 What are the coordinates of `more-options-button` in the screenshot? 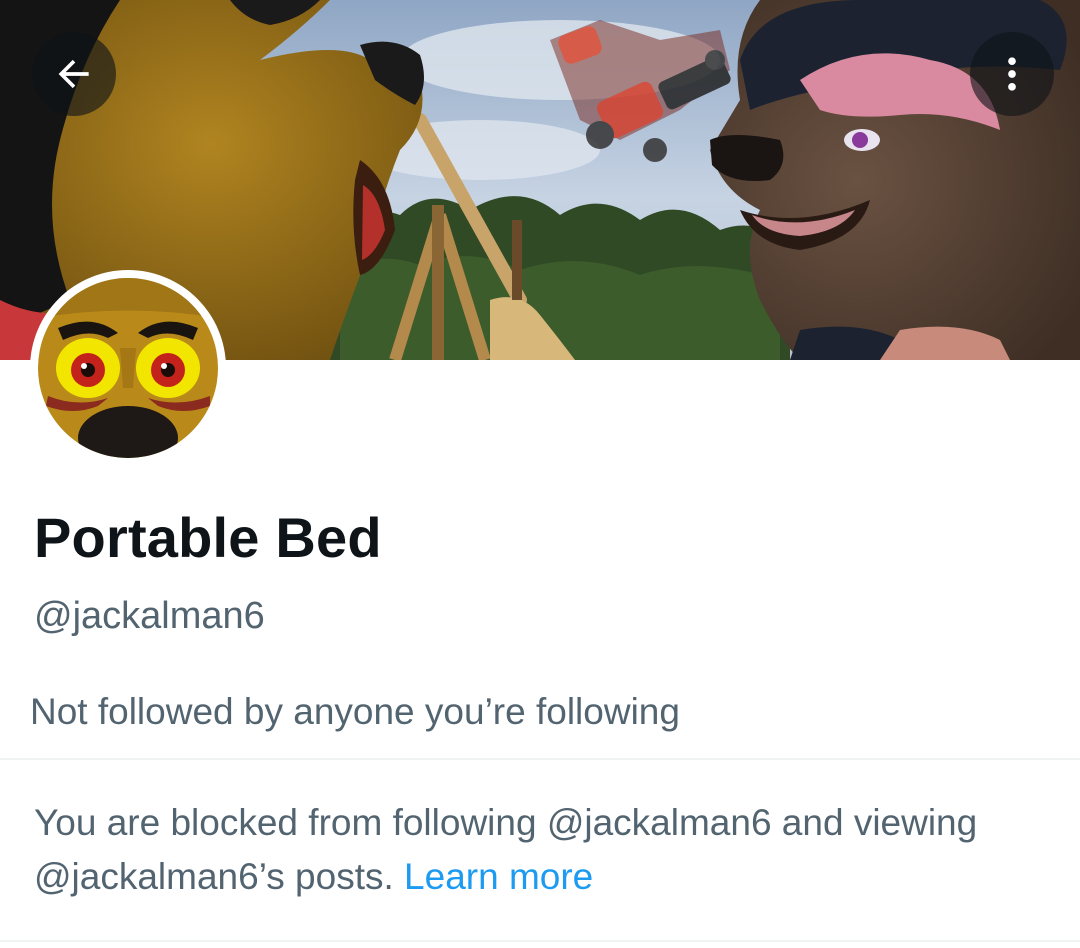 It's located at (1012, 74).